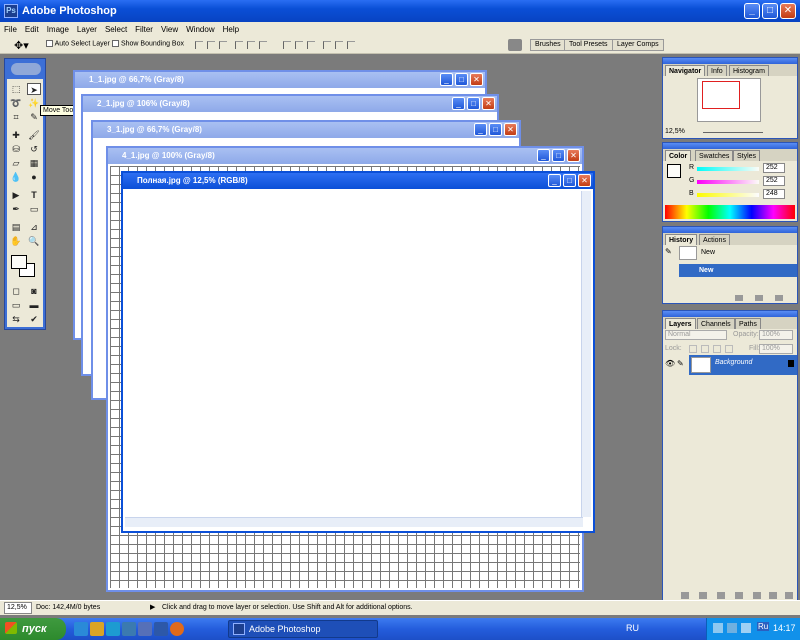 This screenshot has height=640, width=800. I want to click on tab-paths: Paths, so click(748, 323).